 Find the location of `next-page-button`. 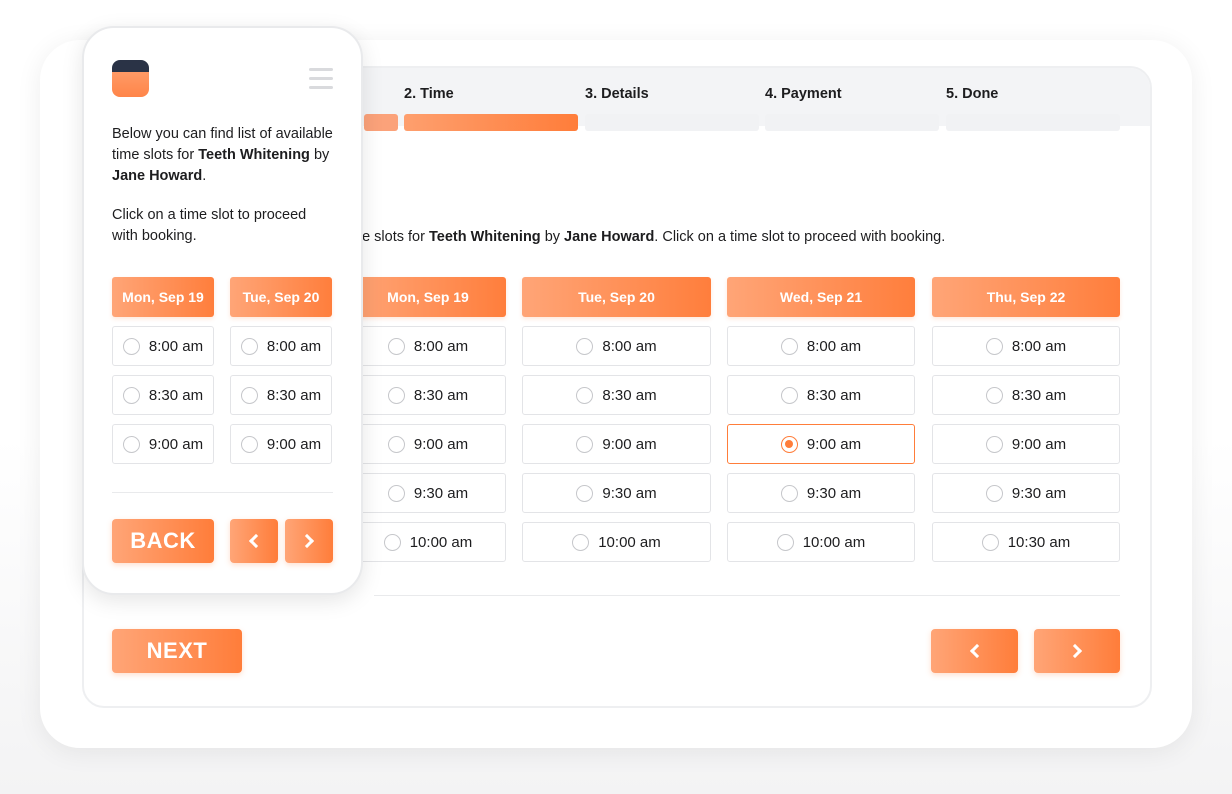

next-page-button is located at coordinates (1077, 651).